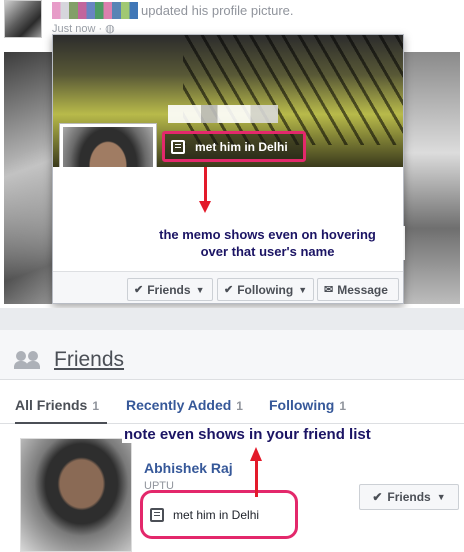 The image size is (464, 552). Describe the element at coordinates (329, 290) in the screenshot. I see `message-icon: ✉` at that location.